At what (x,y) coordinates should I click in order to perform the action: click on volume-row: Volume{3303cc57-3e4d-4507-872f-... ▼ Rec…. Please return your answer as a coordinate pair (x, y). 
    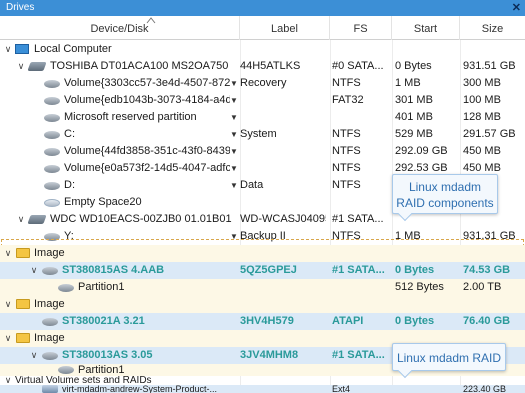
    Looking at the image, I should click on (262, 83).